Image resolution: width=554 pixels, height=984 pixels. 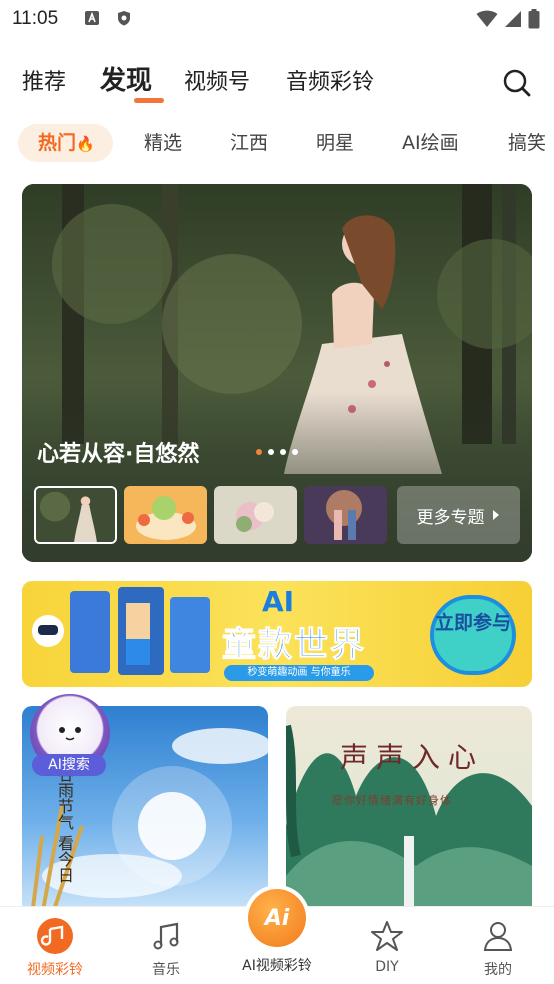 I want to click on chip-hot: 热门🔥, so click(x=65, y=143).